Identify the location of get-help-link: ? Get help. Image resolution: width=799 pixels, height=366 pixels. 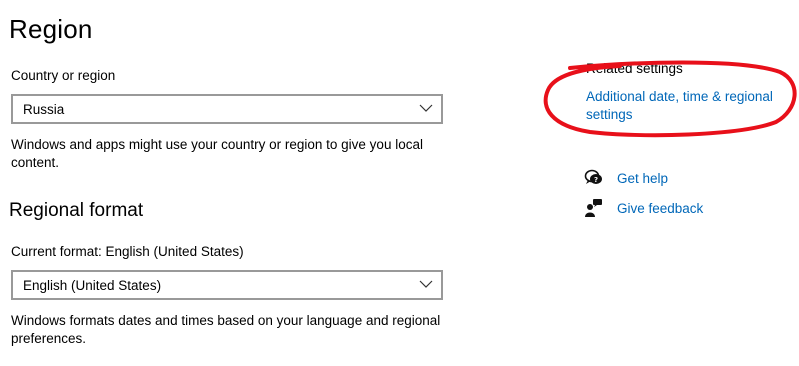
(626, 178).